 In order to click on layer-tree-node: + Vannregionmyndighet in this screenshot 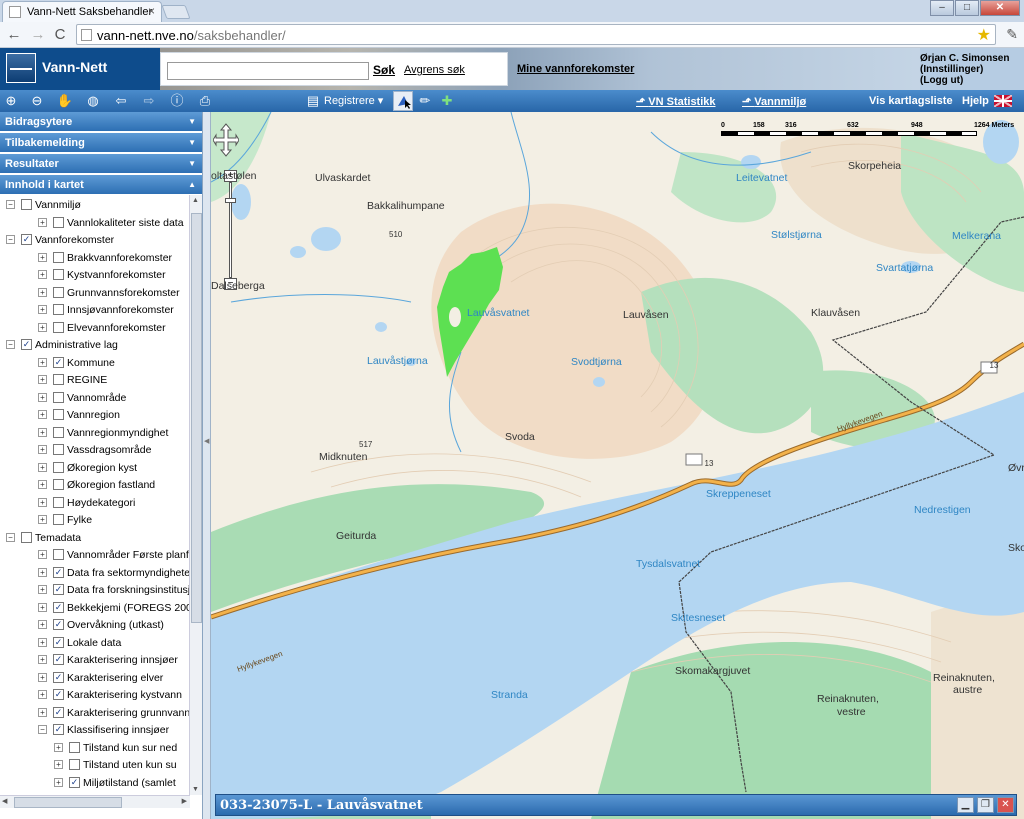, I will do `click(96, 433)`.